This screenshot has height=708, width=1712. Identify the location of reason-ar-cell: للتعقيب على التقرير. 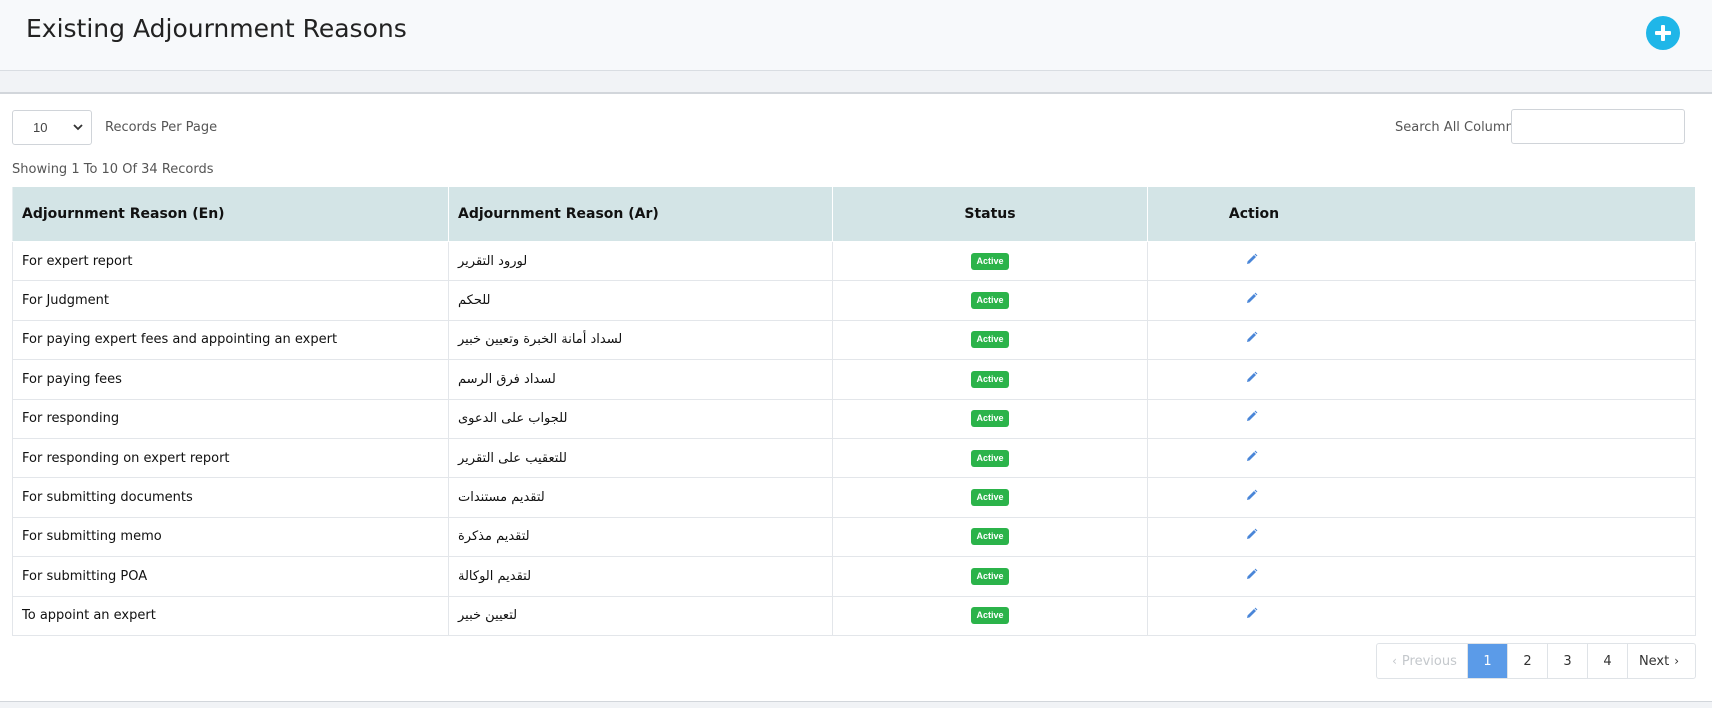
(640, 458).